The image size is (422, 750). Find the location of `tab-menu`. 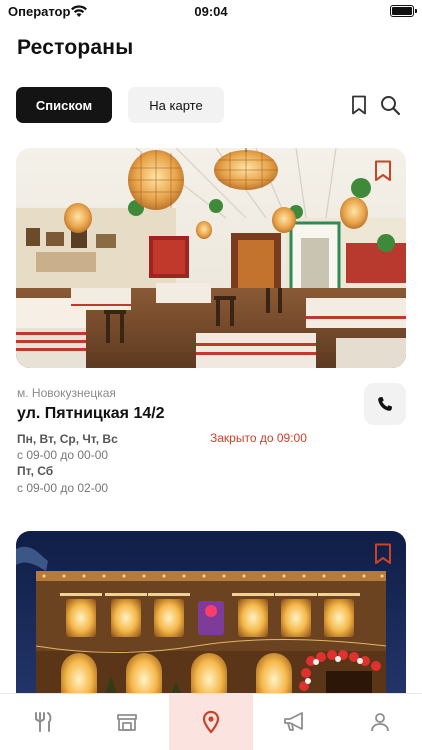

tab-menu is located at coordinates (42, 722).